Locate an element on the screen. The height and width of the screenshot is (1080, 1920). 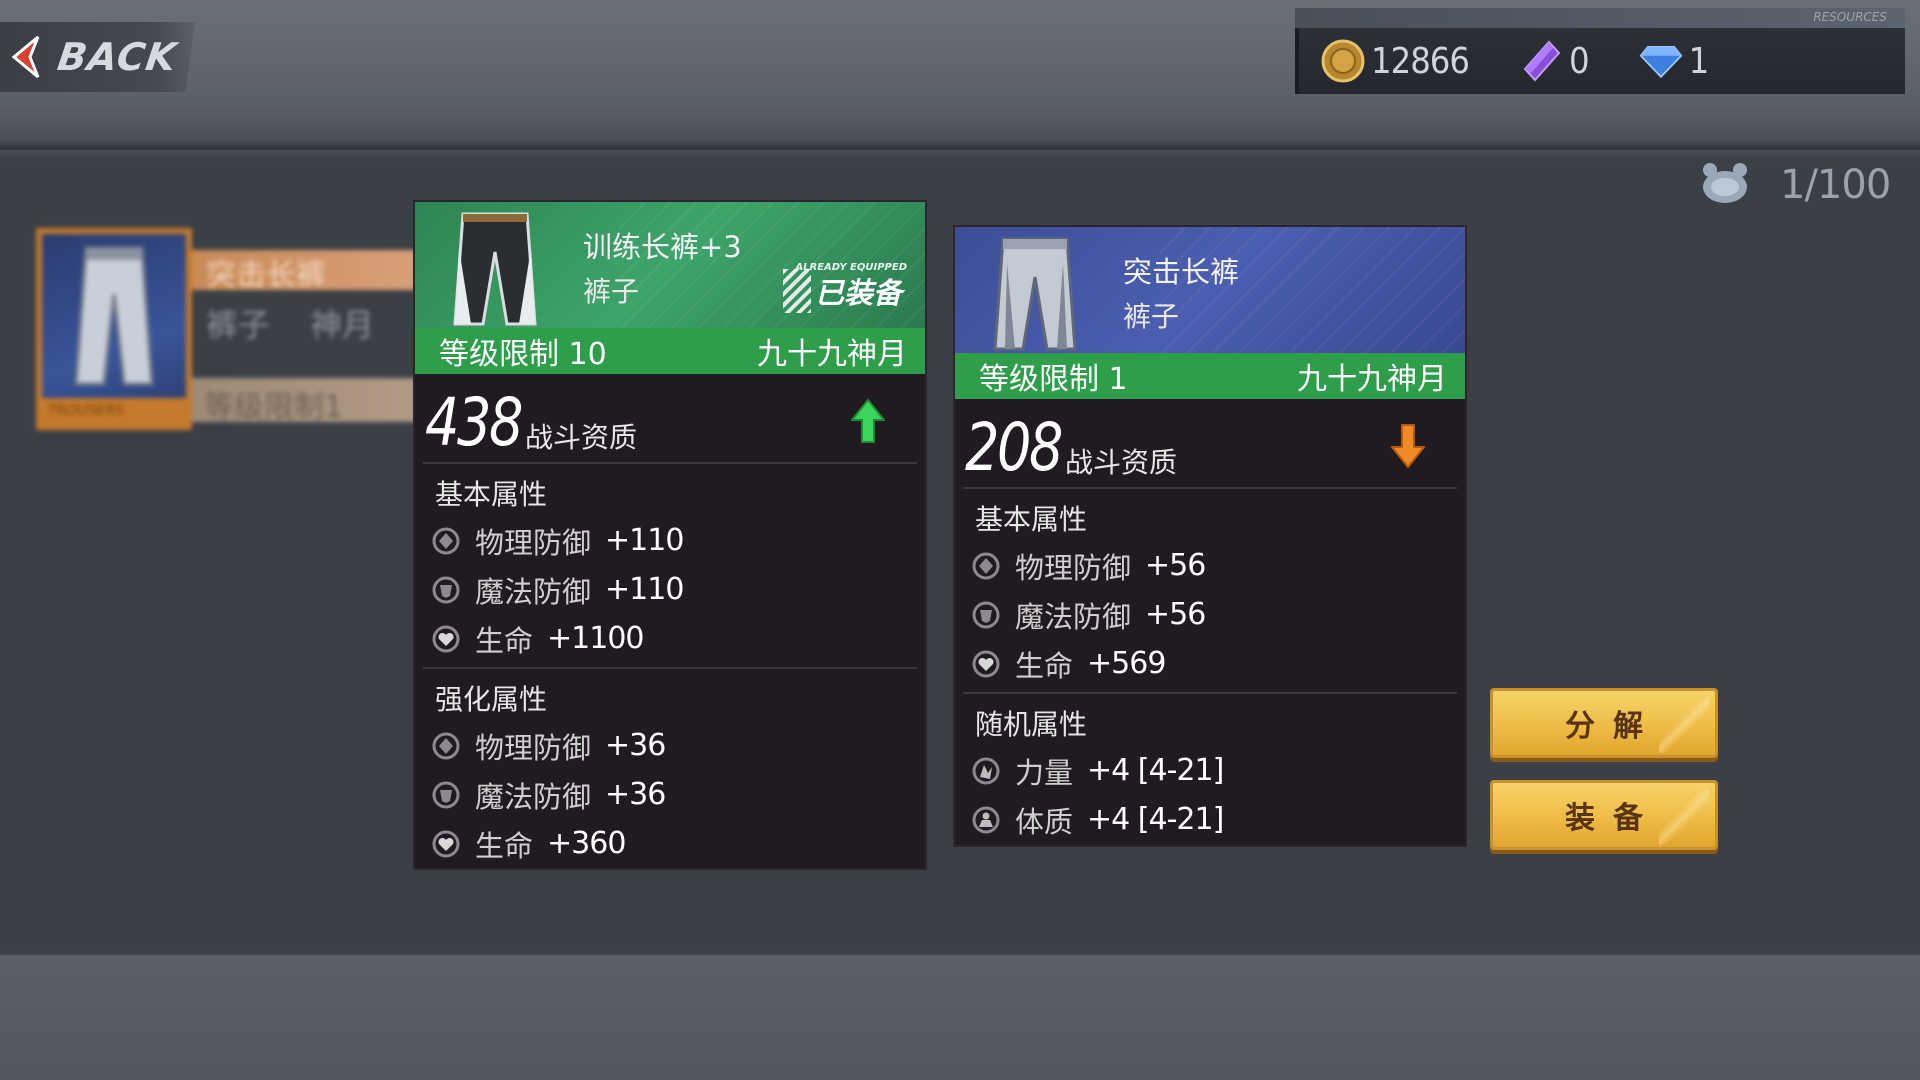
bottom-bar is located at coordinates (960, 1017).